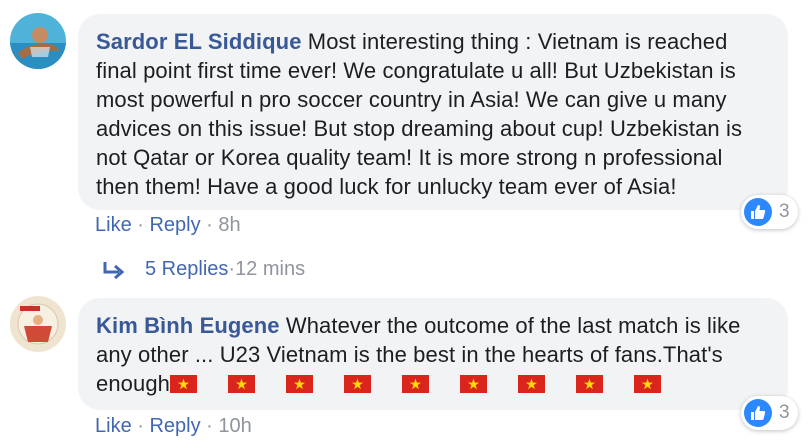 Image resolution: width=810 pixels, height=448 pixels. I want to click on comment-actions: Like · Reply · 8h, so click(168, 225).